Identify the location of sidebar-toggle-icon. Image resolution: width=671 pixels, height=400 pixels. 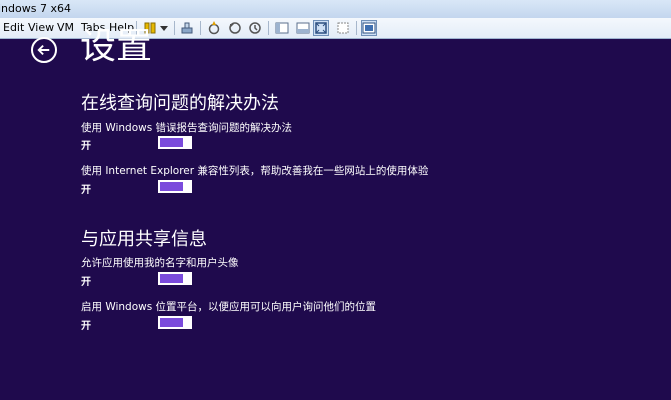
(282, 28).